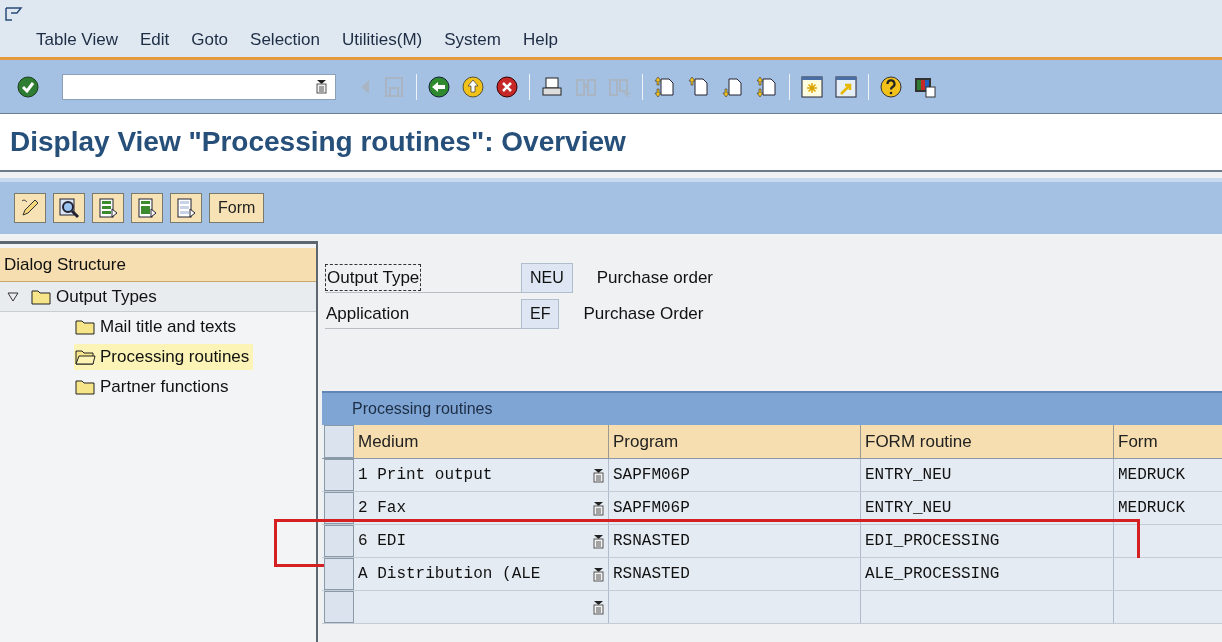  What do you see at coordinates (157, 327) in the screenshot?
I see `tree-item: Mail title and texts` at bounding box center [157, 327].